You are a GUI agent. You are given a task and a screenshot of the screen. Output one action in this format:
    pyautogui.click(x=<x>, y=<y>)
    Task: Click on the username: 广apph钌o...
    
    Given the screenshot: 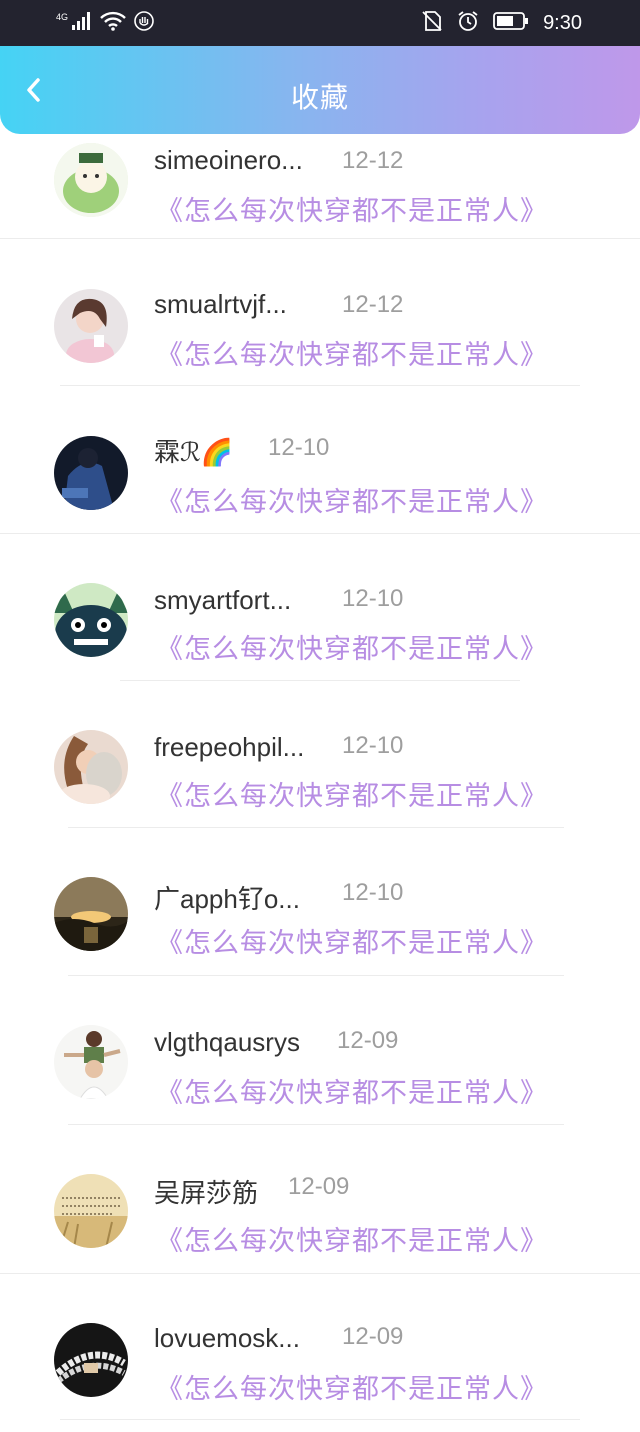 What is the action you would take?
    pyautogui.click(x=227, y=899)
    